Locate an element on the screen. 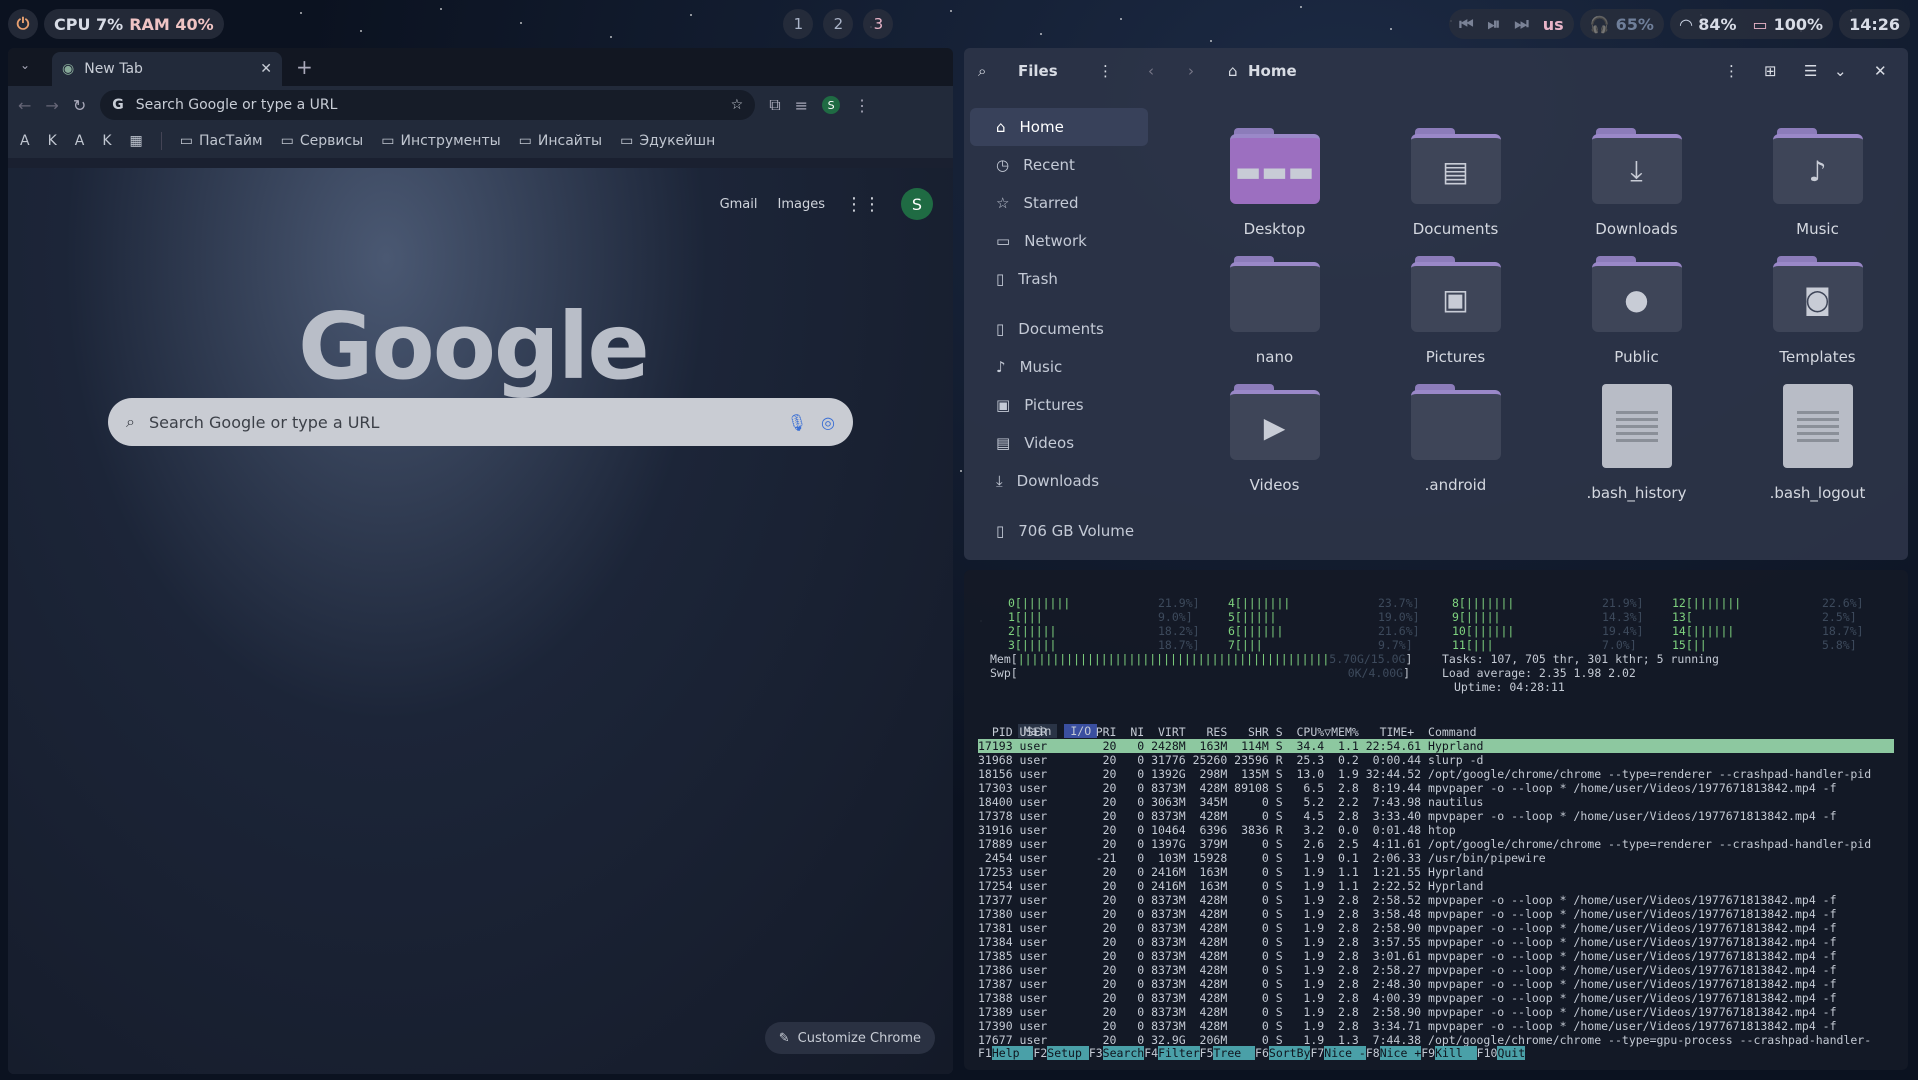  lens-icon: ◎ is located at coordinates (828, 422).